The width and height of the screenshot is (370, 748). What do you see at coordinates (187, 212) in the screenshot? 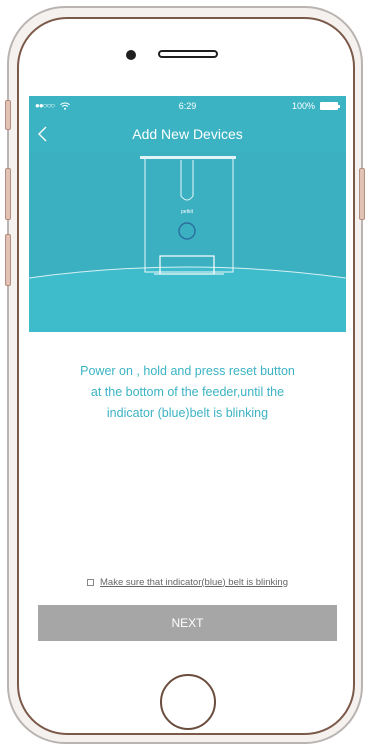
I see `device-brand-label: petkit` at bounding box center [187, 212].